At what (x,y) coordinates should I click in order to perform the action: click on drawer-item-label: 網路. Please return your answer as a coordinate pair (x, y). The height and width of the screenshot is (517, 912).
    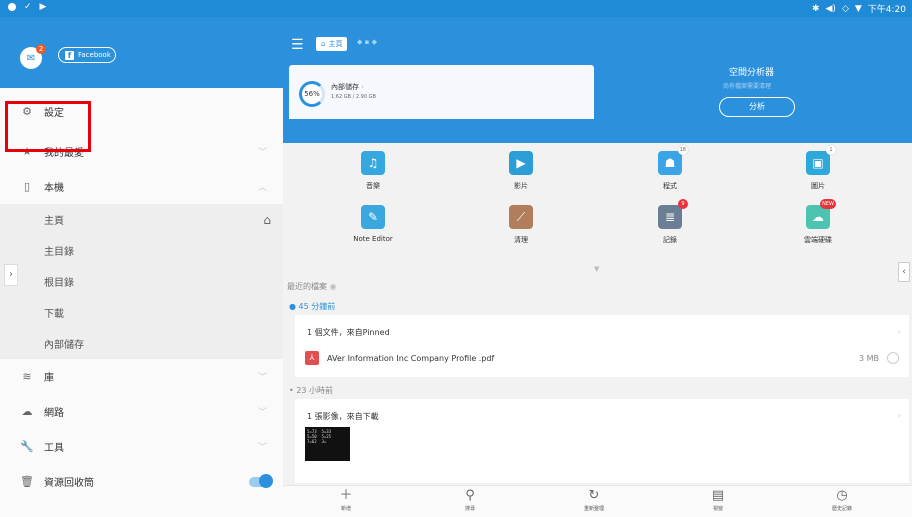
    Looking at the image, I should click on (54, 413).